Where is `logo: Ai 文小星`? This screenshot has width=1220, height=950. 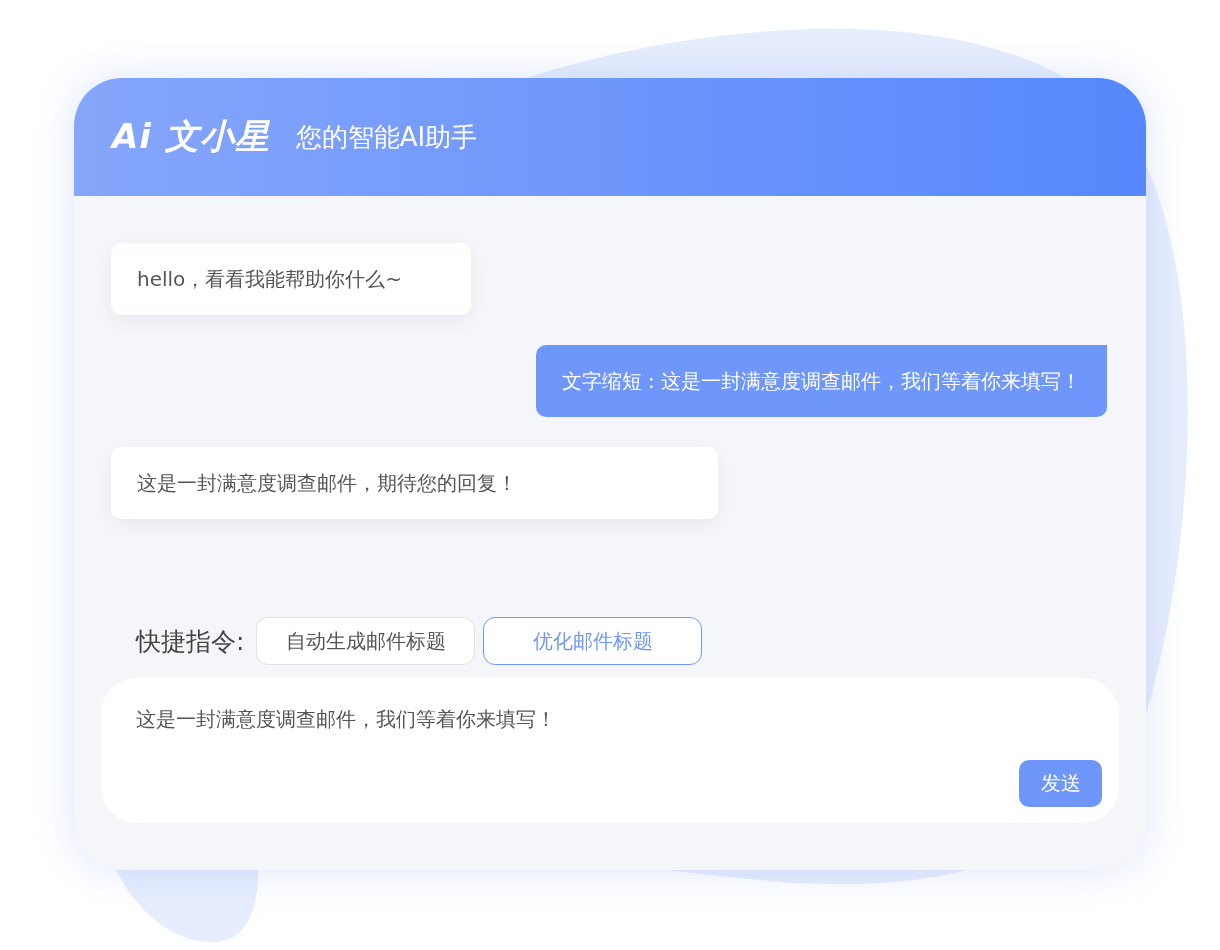
logo: Ai 文小星 is located at coordinates (191, 136).